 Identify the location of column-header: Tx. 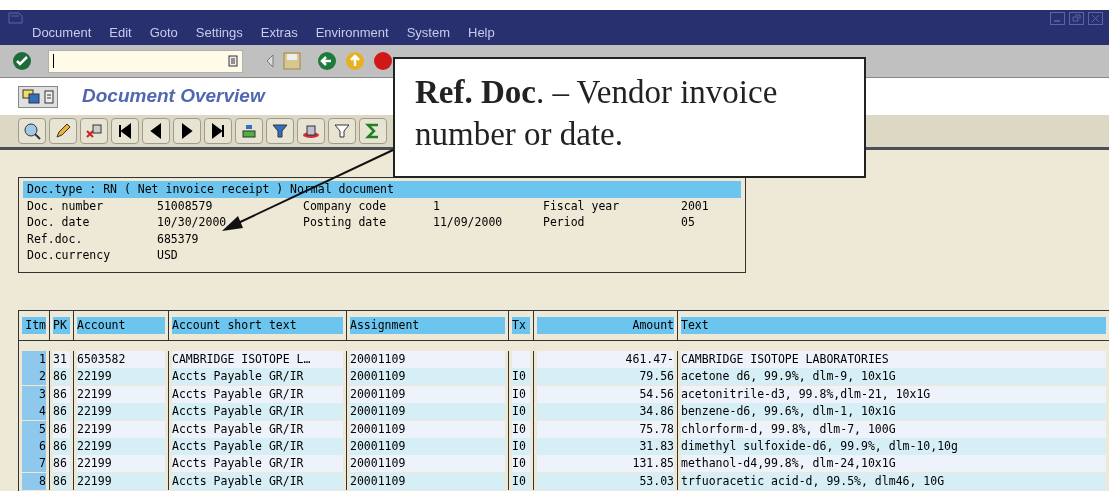
(521, 325).